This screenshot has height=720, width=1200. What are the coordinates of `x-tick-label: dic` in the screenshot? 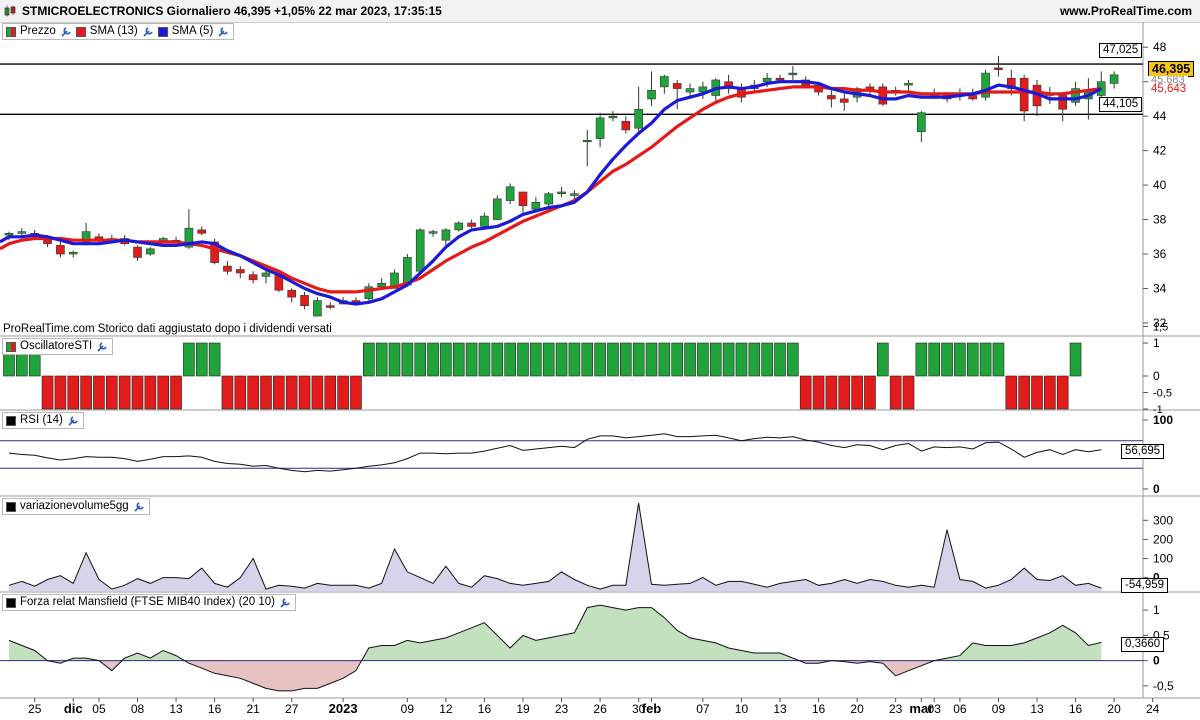 It's located at (73, 708).